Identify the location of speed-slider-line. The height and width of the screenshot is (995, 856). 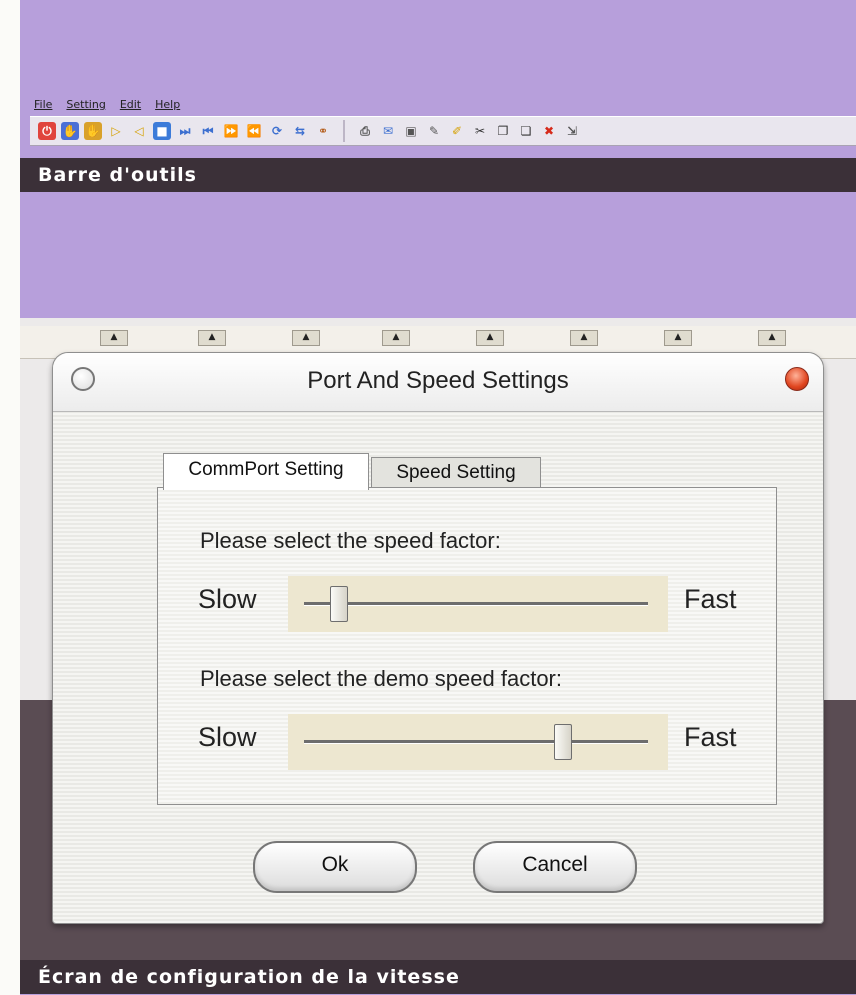
(476, 604).